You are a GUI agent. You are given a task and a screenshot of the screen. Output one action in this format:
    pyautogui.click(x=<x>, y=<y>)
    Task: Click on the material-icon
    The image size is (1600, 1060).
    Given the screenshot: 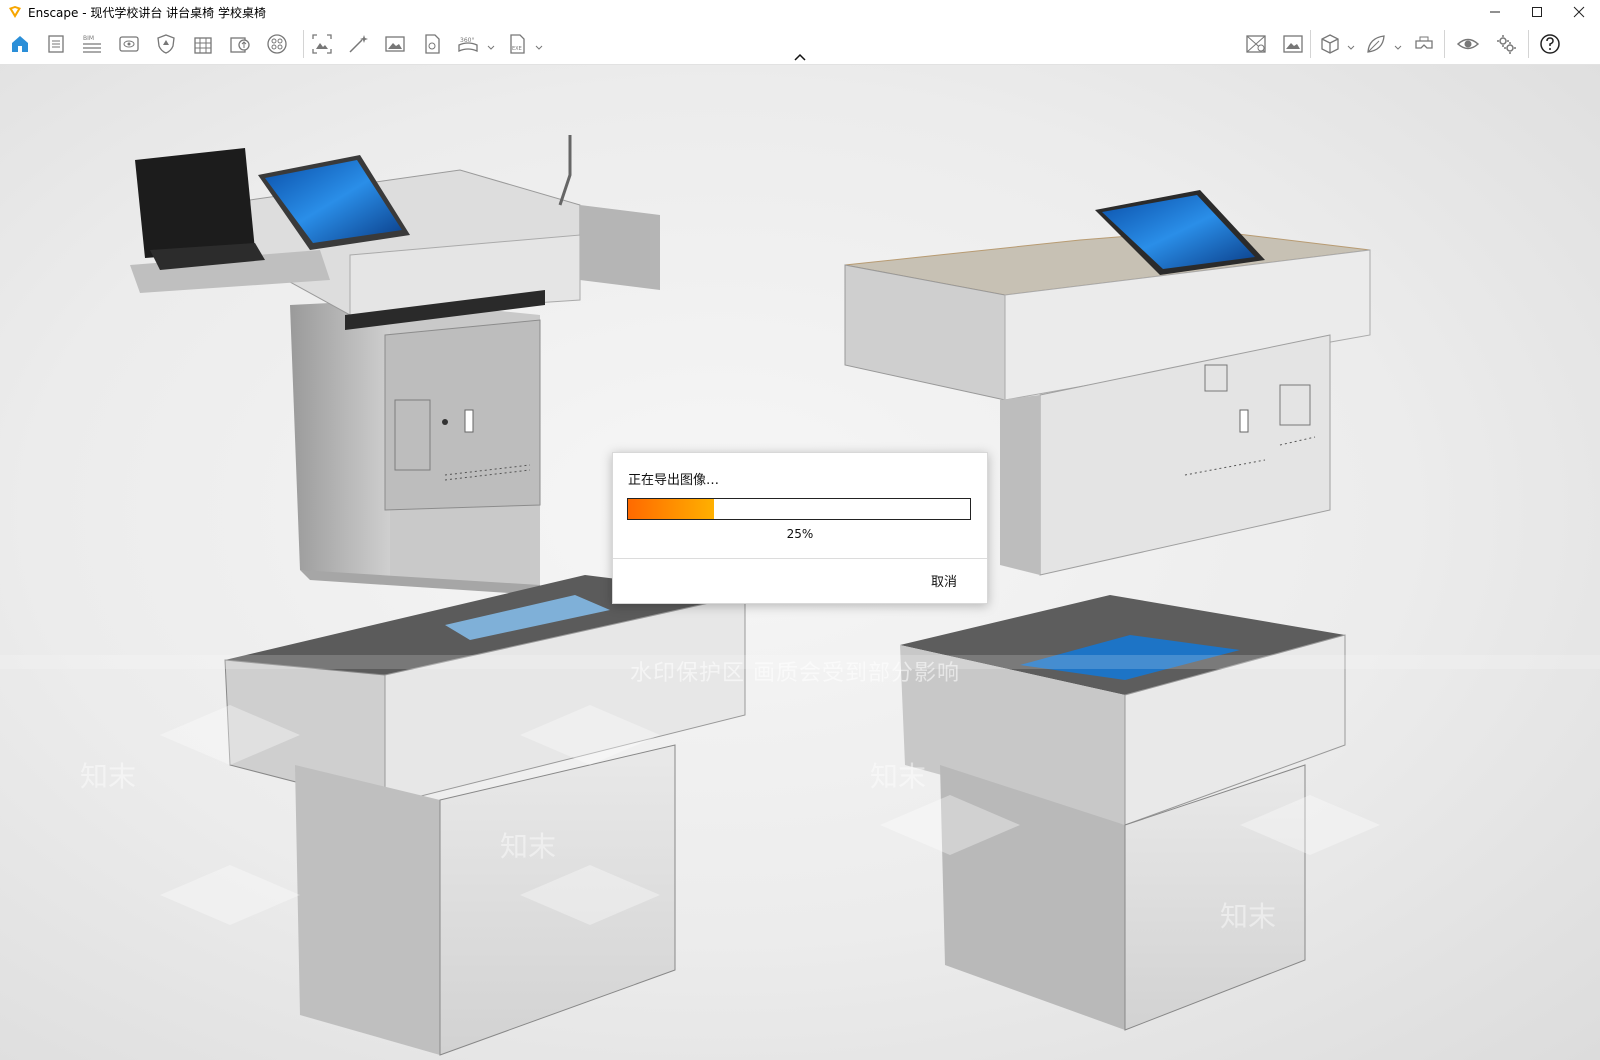 What is the action you would take?
    pyautogui.click(x=277, y=44)
    